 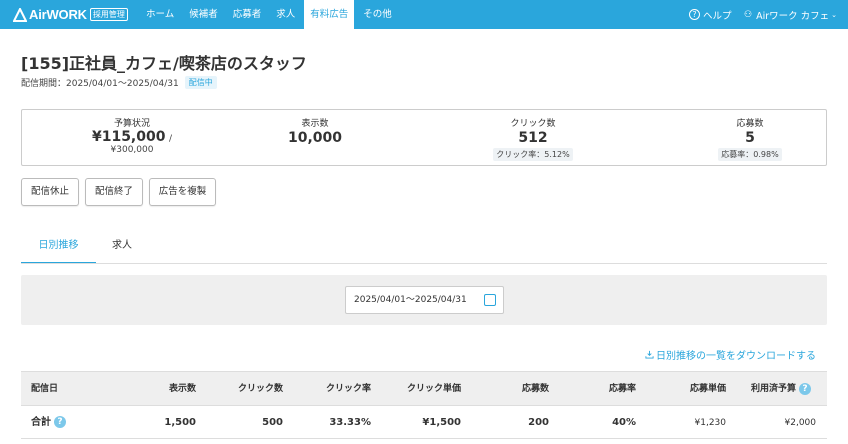 I want to click on col-clicks: クリック数, so click(x=252, y=389).